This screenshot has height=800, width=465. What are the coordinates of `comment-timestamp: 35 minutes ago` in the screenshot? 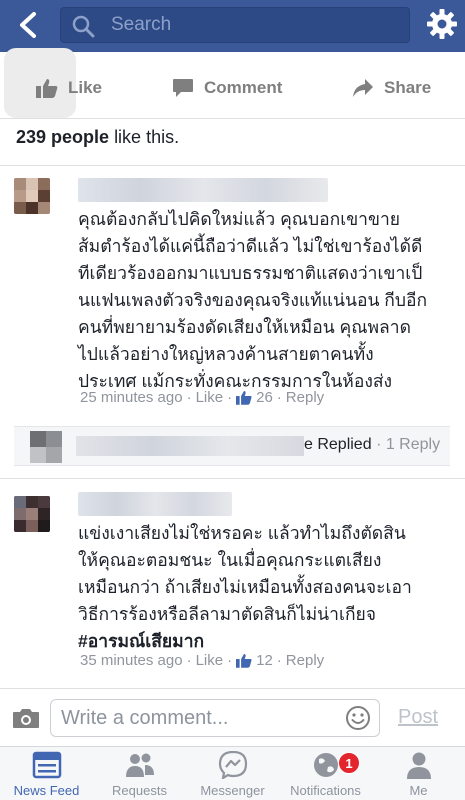 It's located at (131, 660).